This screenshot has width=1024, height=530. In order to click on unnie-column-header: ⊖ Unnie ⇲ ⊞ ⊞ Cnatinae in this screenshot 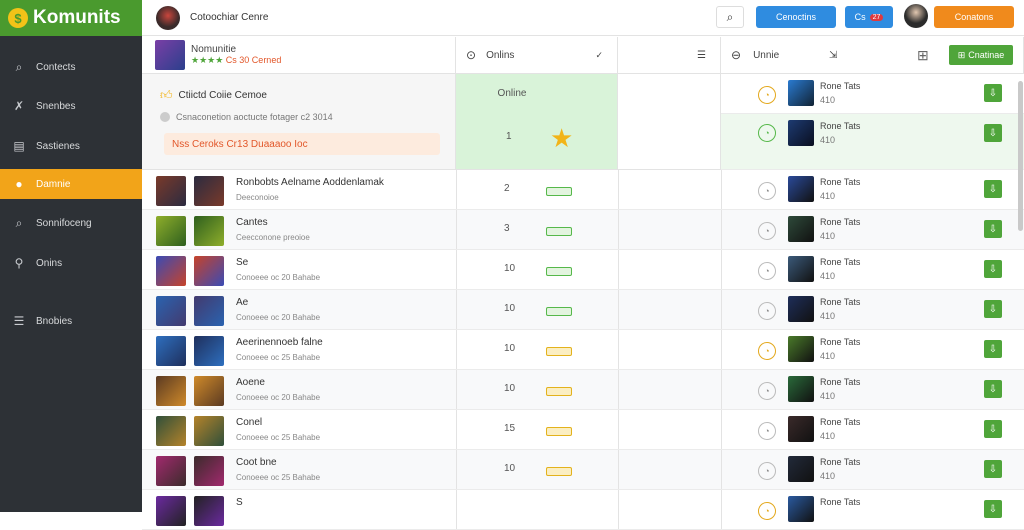, I will do `click(872, 55)`.